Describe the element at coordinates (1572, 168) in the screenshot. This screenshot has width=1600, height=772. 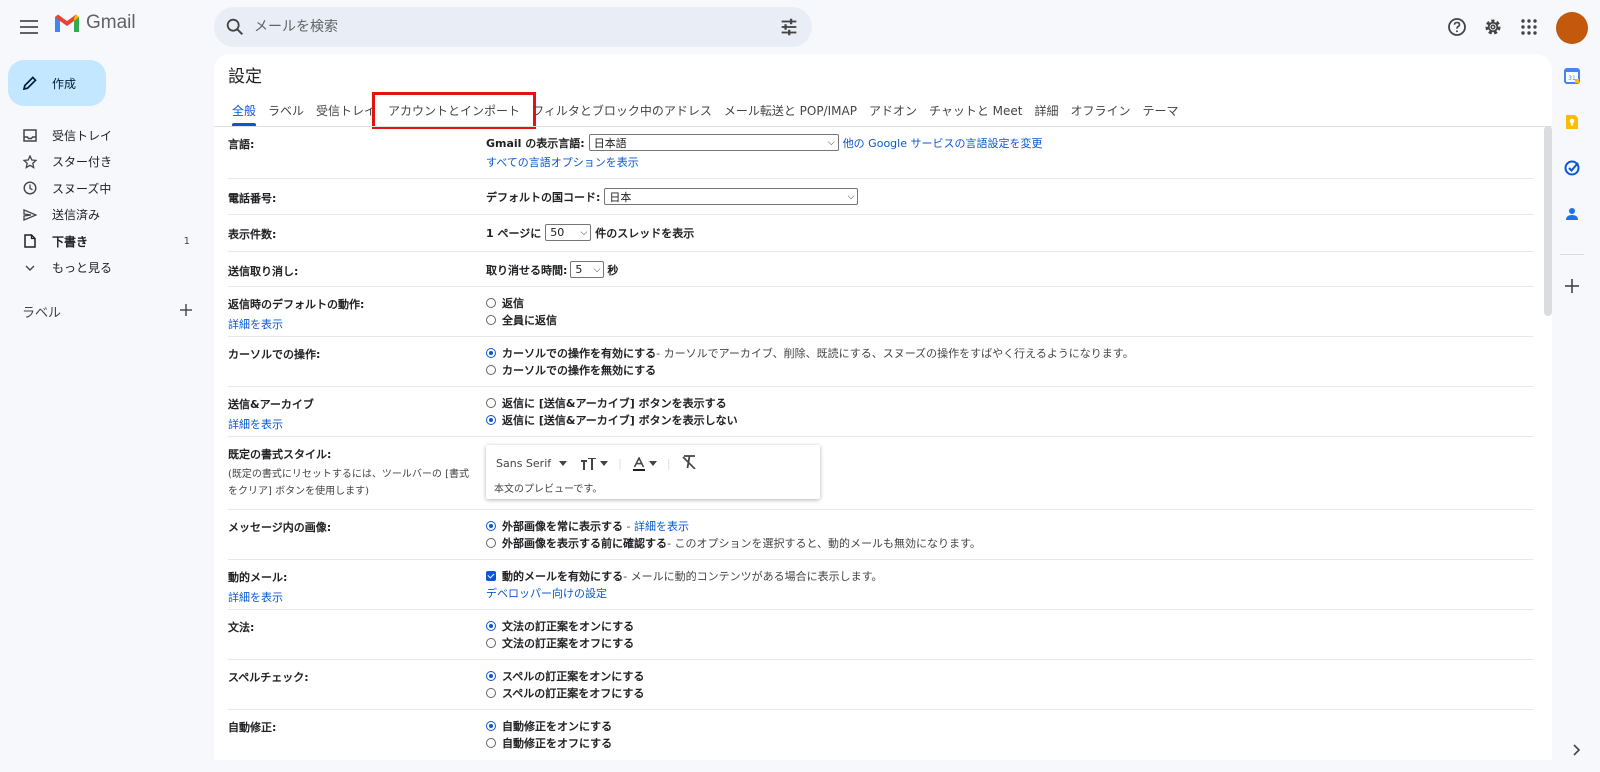
I see `tasks-app-button` at that location.